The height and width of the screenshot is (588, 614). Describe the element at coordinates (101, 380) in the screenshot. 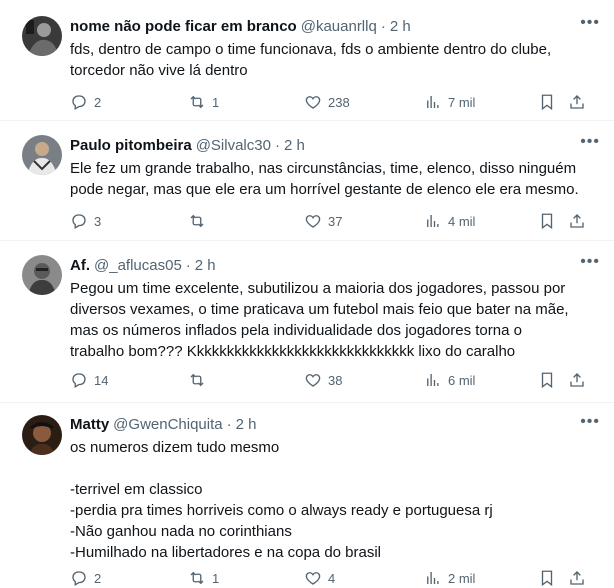

I see `reply-count: 14` at that location.